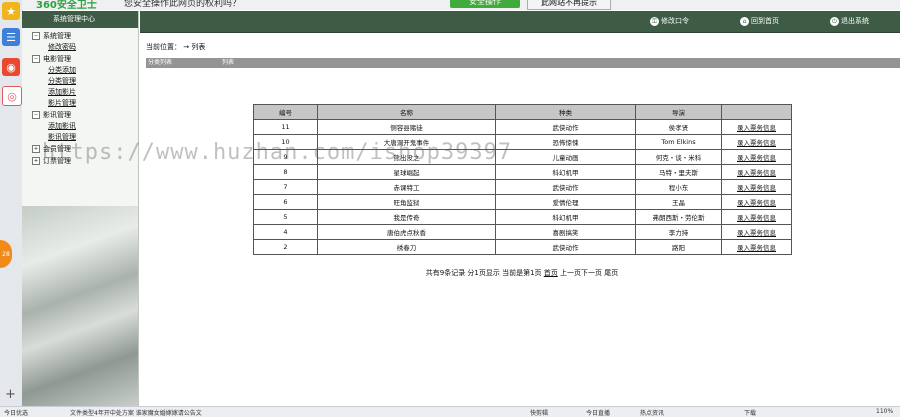  I want to click on cell-director: 王晶, so click(678, 202).